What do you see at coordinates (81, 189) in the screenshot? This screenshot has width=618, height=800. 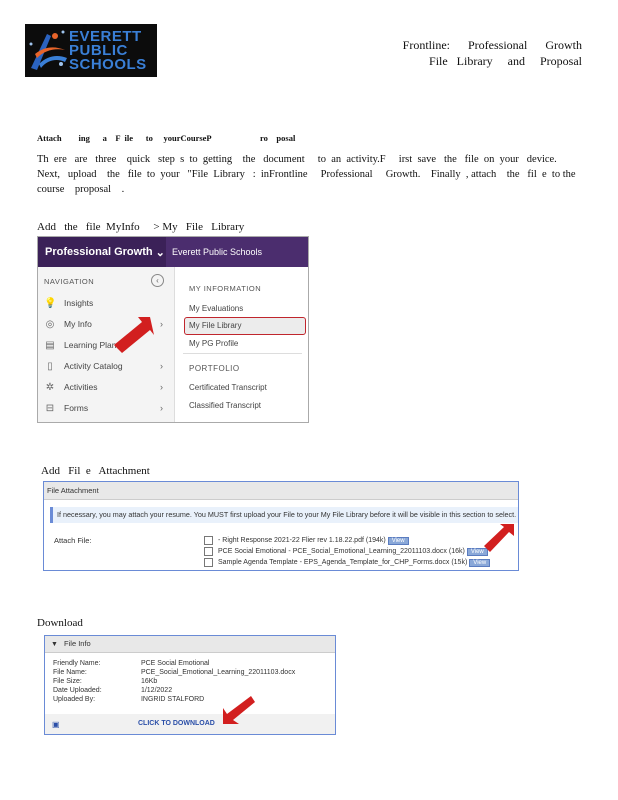 I see `paragraph-line3: course proposal .` at bounding box center [81, 189].